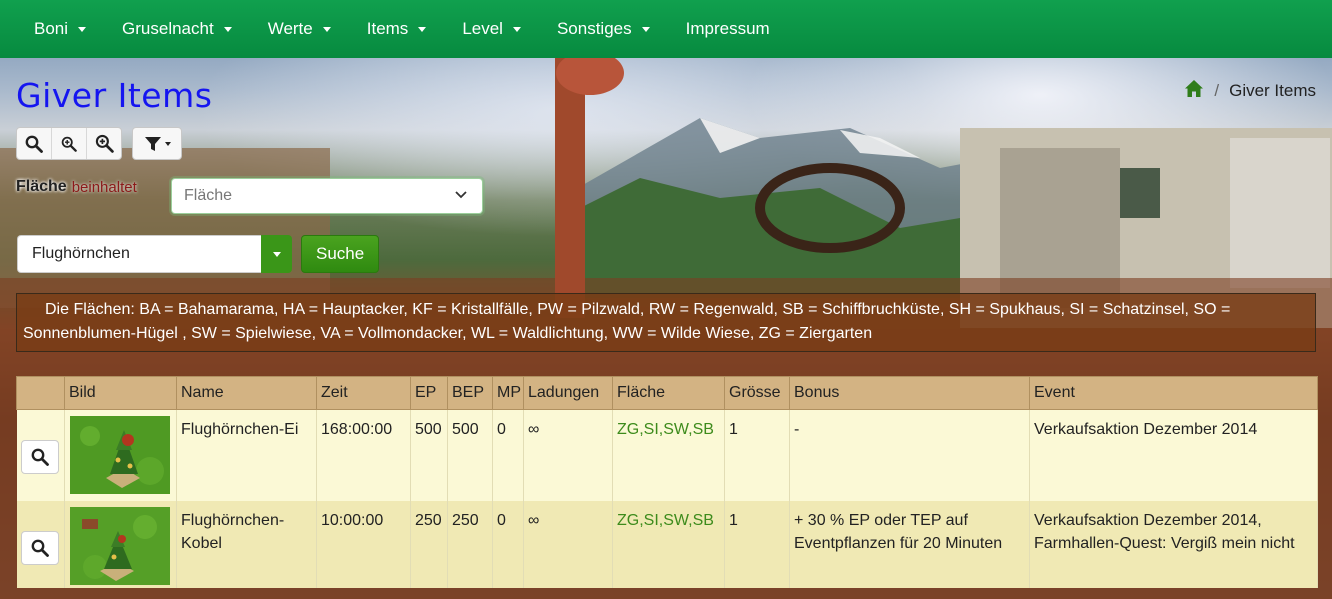  Describe the element at coordinates (139, 254) in the screenshot. I see `search-input: Flughörnchen` at that location.